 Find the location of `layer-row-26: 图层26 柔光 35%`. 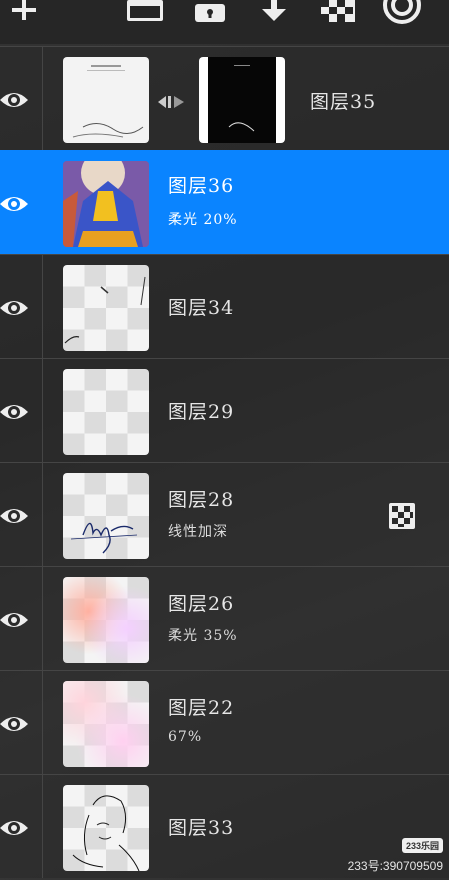

layer-row-26: 图层26 柔光 35% is located at coordinates (224, 618).